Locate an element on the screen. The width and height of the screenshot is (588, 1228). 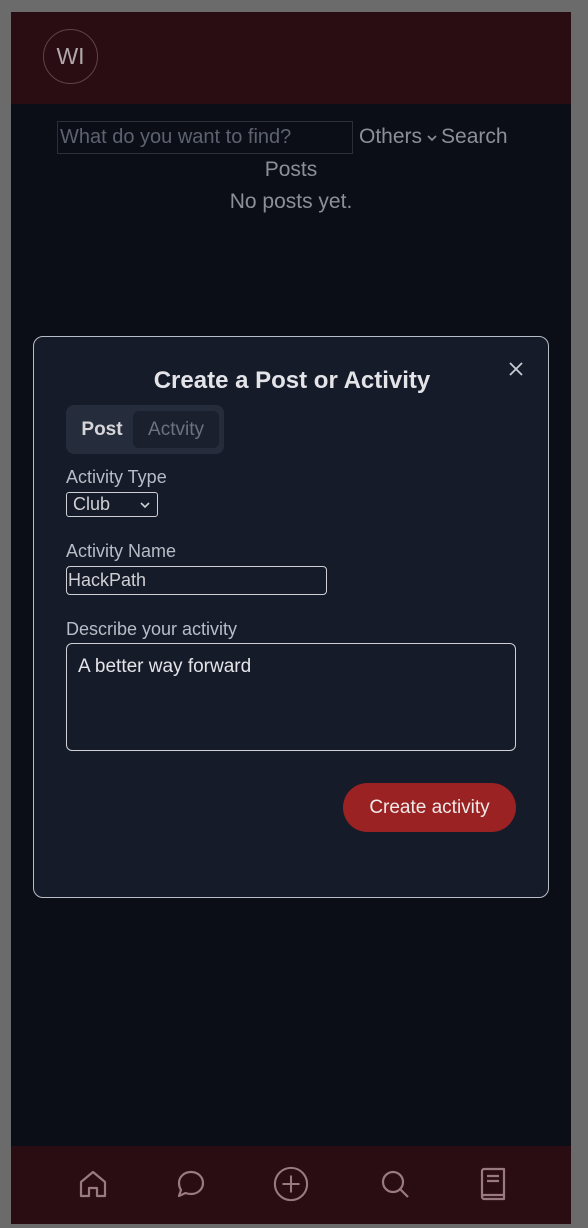
close-button is located at coordinates (516, 369).